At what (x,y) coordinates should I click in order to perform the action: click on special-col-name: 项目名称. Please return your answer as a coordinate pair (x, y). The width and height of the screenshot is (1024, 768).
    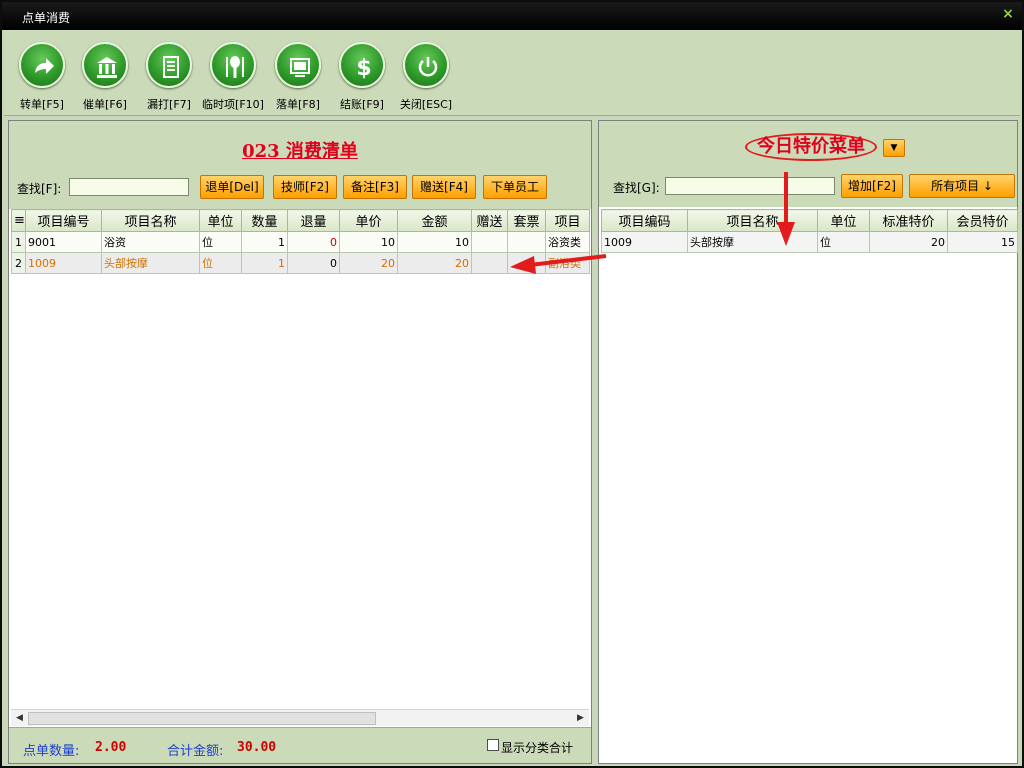
    Looking at the image, I should click on (752, 220).